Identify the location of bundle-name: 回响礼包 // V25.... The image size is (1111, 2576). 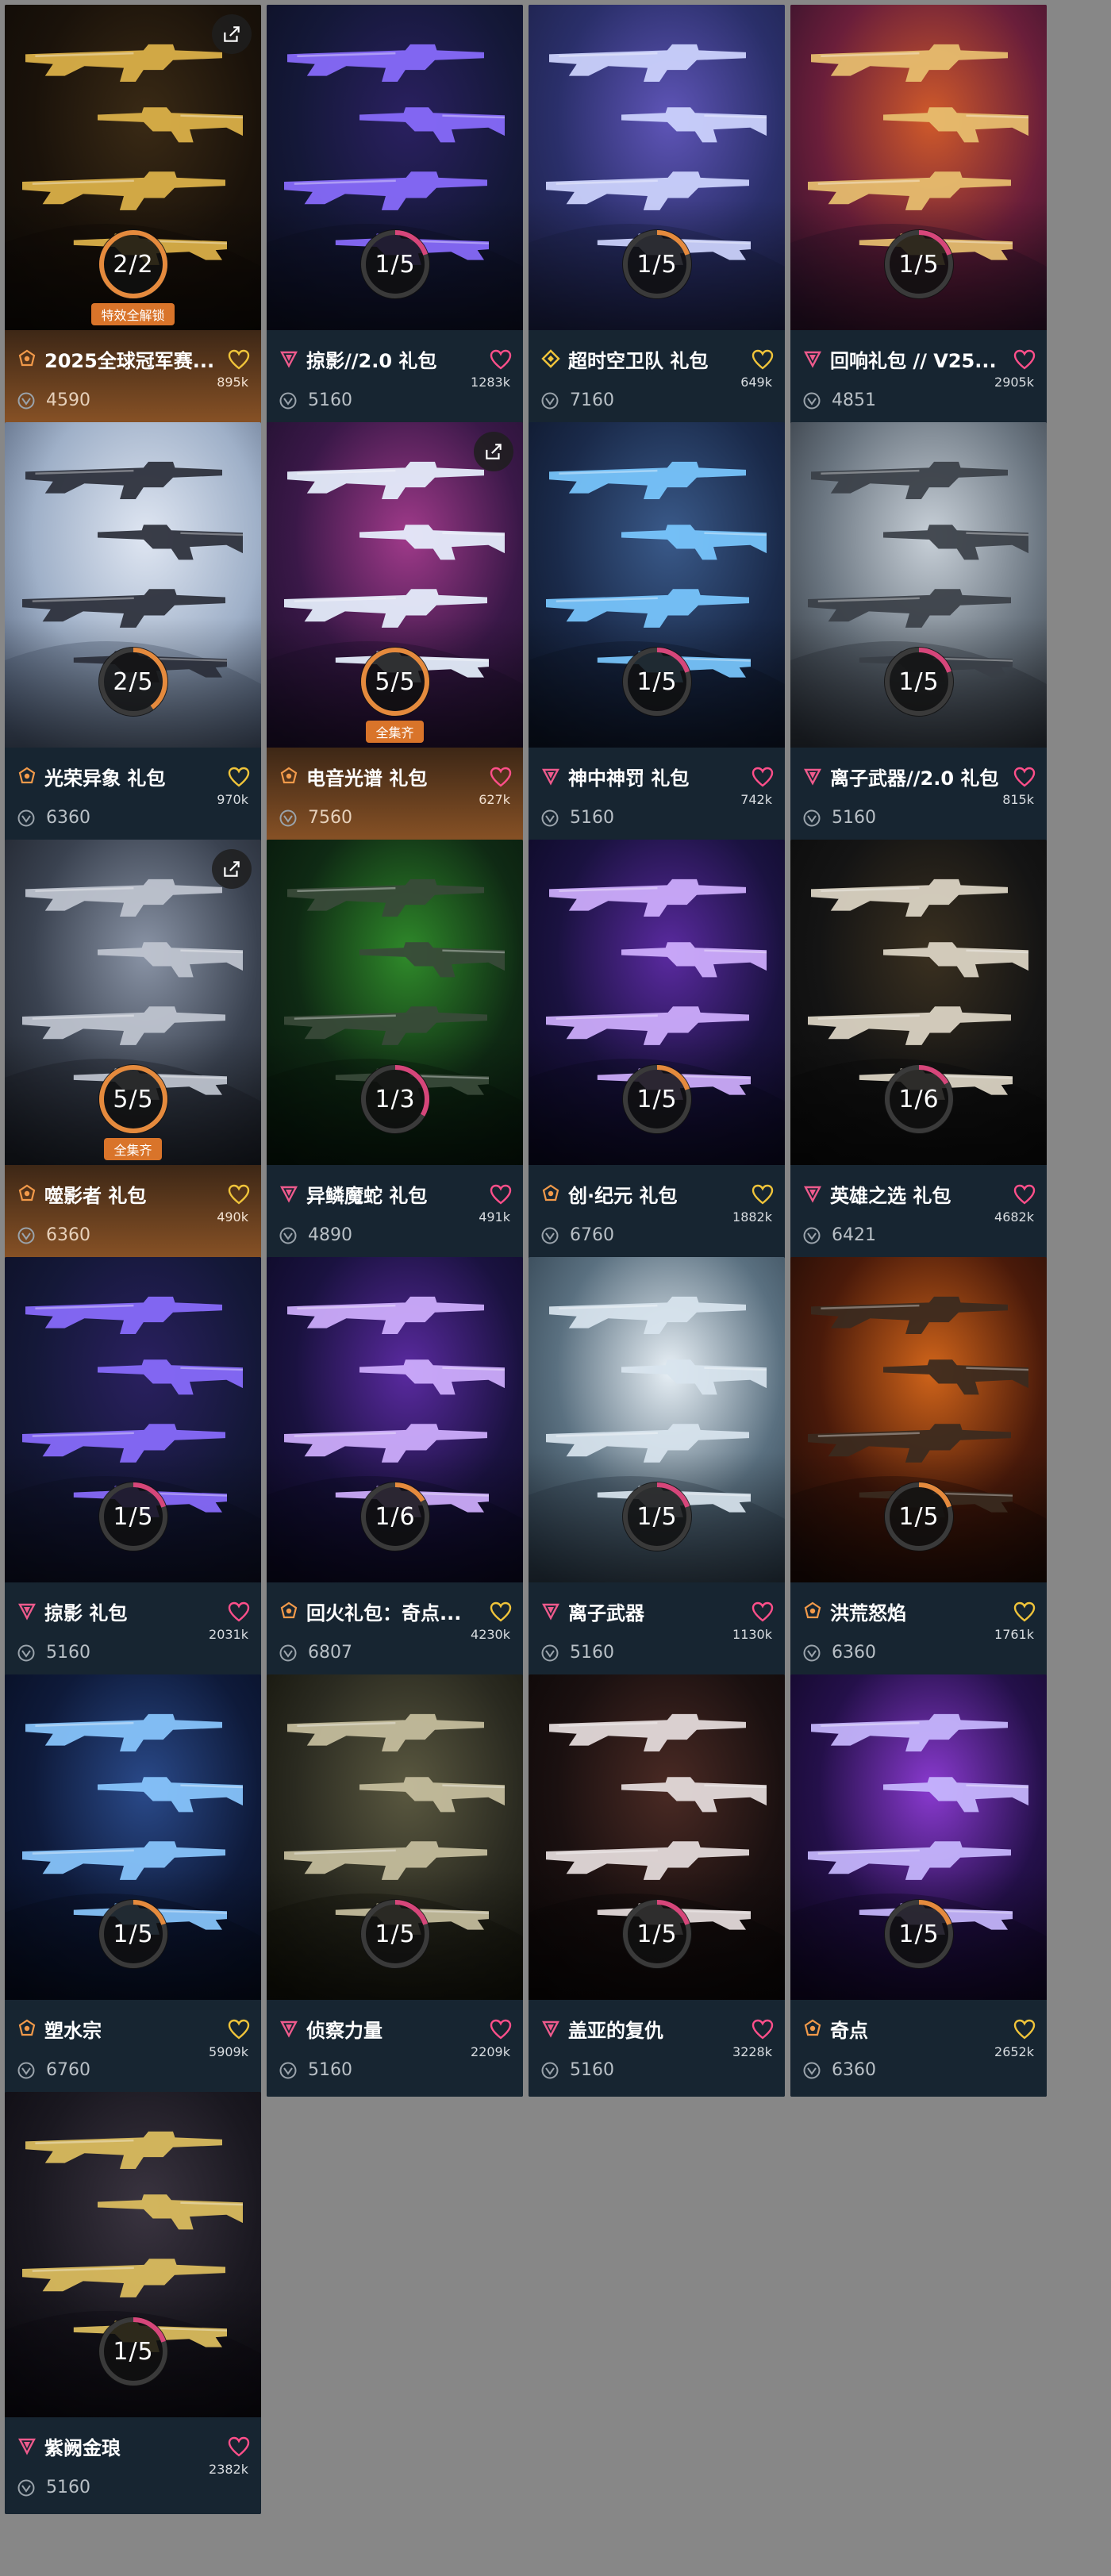
(913, 360).